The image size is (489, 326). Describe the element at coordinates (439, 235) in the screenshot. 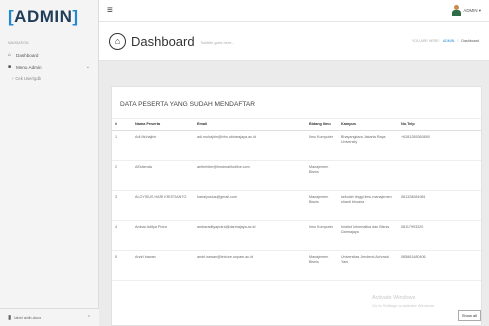

I see `cell-phone: 08117993320` at that location.